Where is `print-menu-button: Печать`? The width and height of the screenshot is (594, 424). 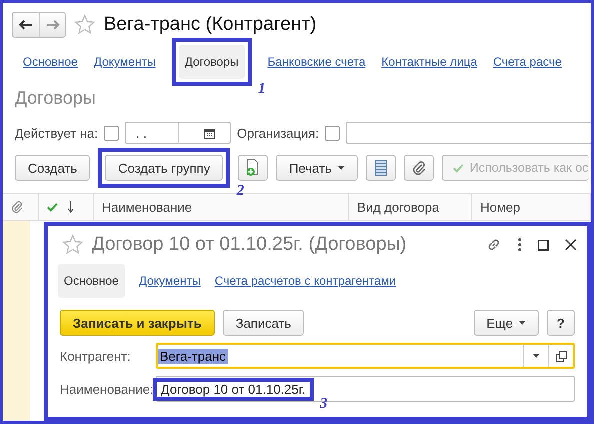
print-menu-button: Печать is located at coordinates (317, 168).